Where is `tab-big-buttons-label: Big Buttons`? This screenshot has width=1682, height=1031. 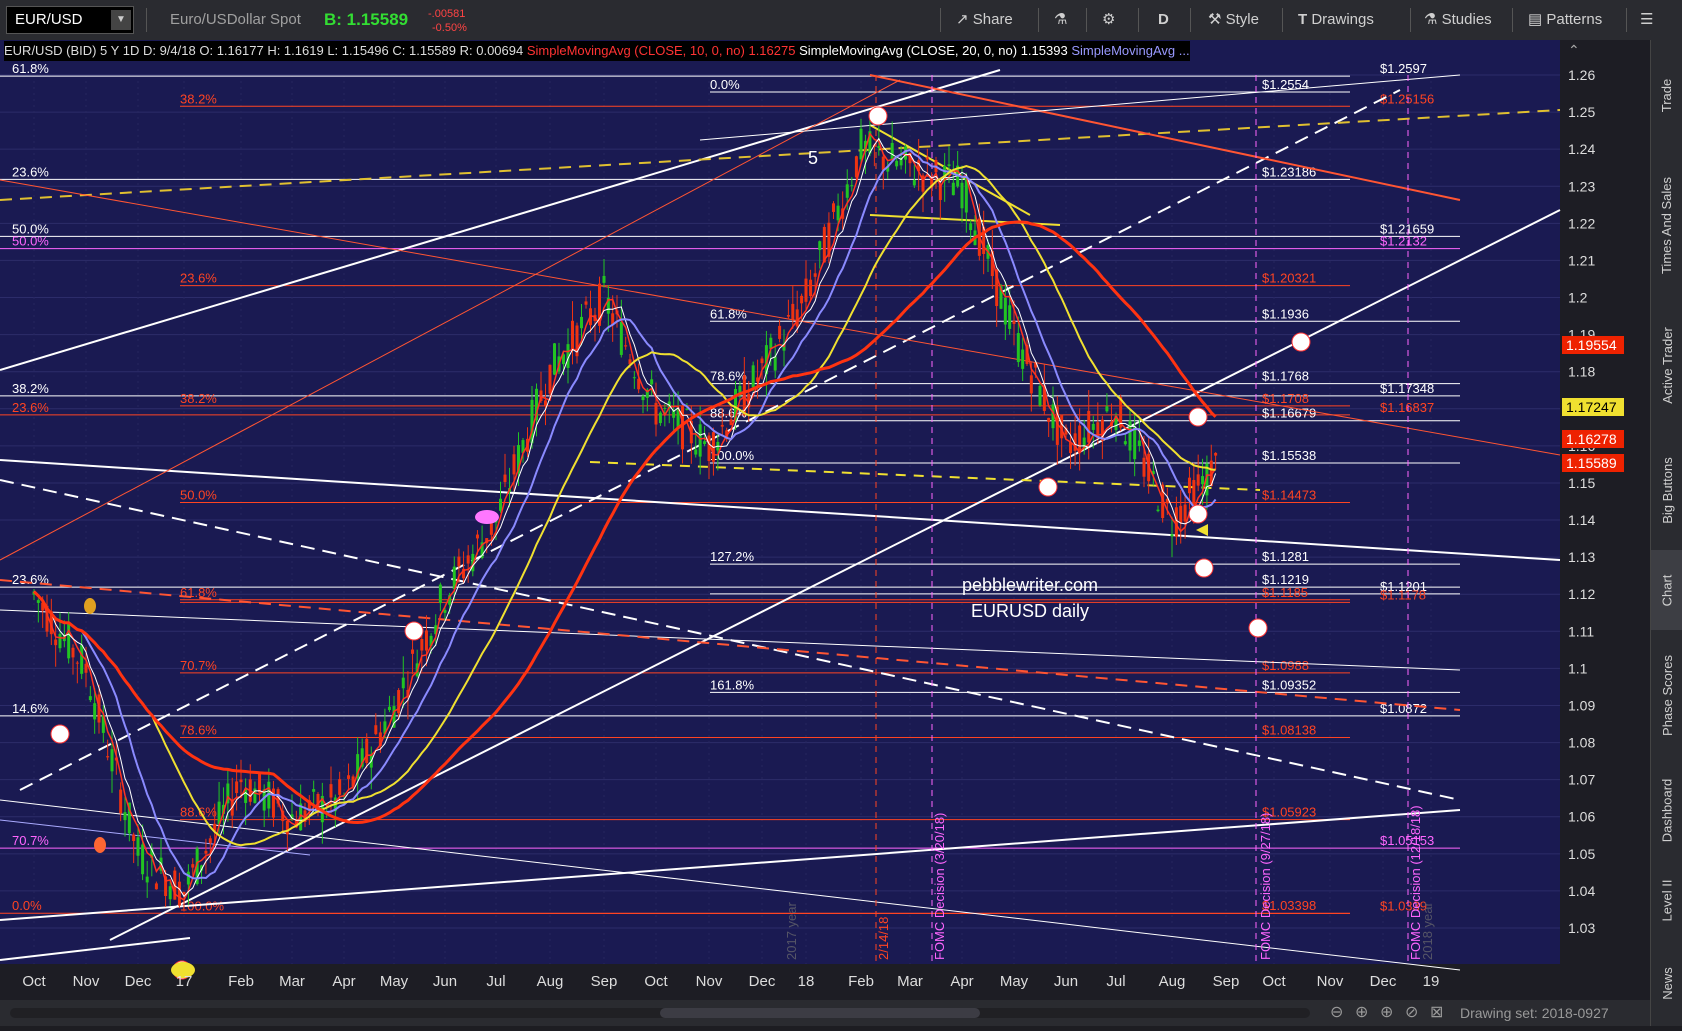
tab-big-buttons-label: Big Buttons is located at coordinates (1667, 490).